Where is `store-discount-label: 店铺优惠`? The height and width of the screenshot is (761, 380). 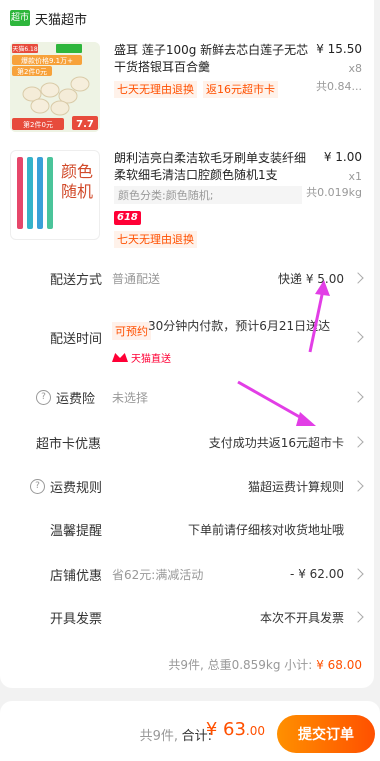
store-discount-label: 店铺优惠 is located at coordinates (76, 576).